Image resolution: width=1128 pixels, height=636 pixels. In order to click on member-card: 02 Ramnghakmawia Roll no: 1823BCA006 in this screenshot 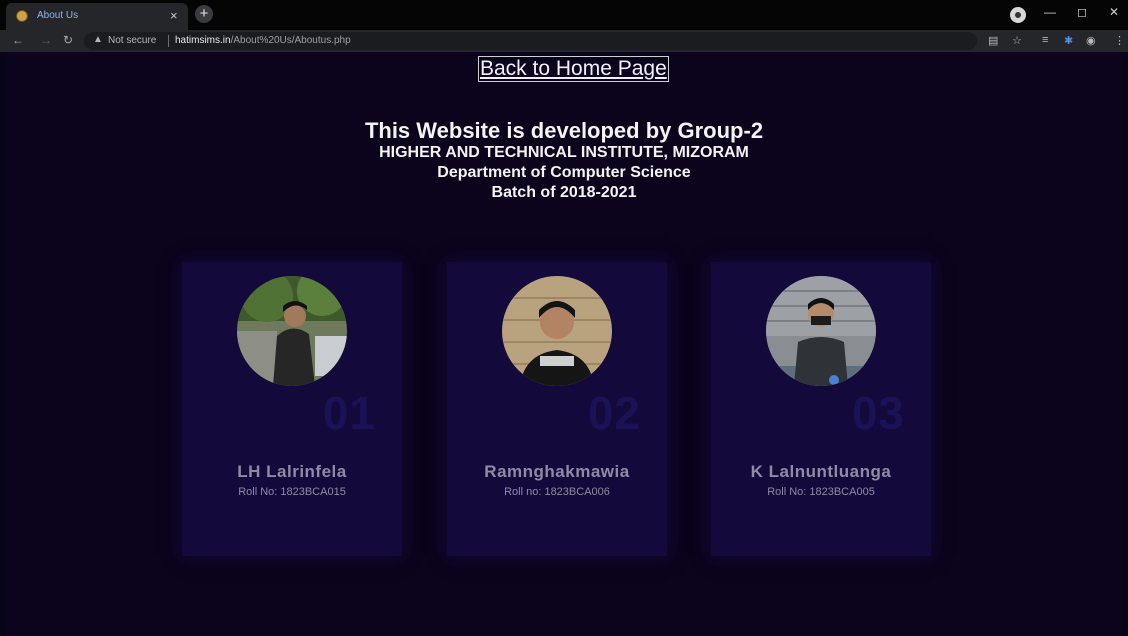, I will do `click(557, 409)`.